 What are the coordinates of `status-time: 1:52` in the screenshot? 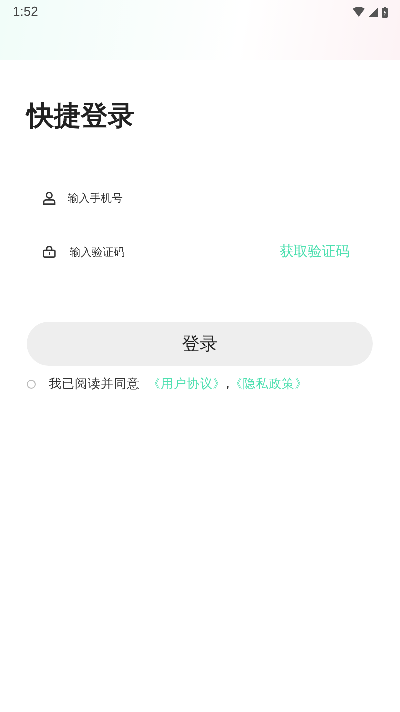 It's located at (25, 12).